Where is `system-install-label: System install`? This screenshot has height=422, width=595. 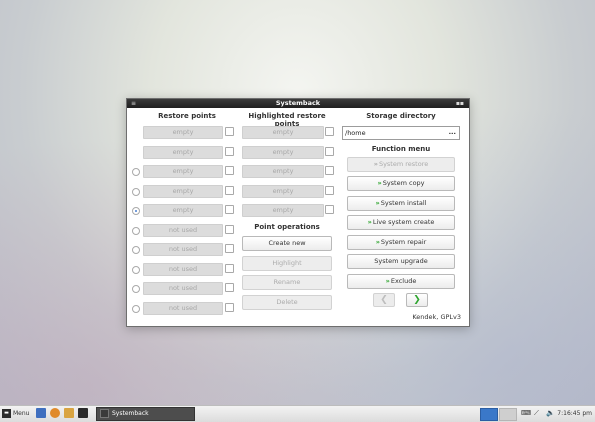
system-install-label: System install is located at coordinates (403, 203).